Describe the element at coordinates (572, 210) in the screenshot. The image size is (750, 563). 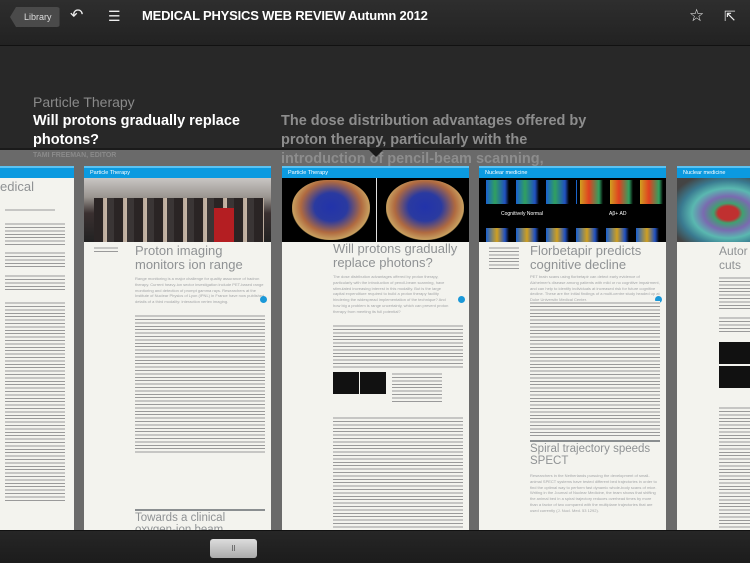
I see `pet-brain-scans: Cognitively Normal Aβ+ AD` at that location.